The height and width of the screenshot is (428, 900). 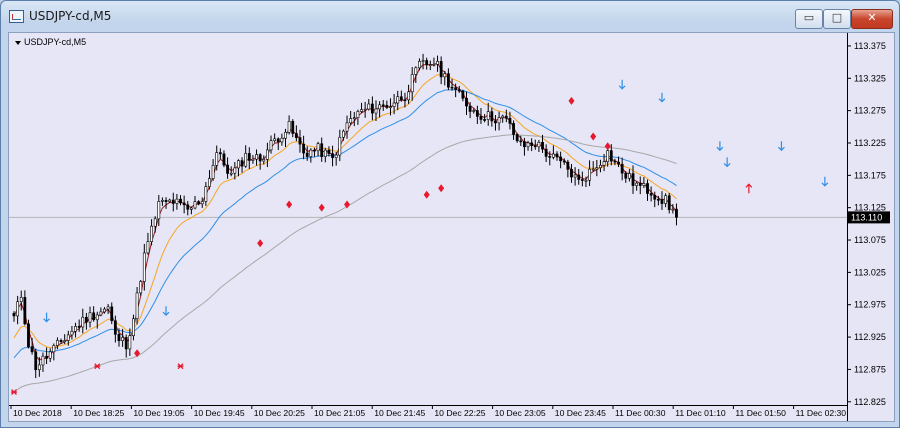 I want to click on close-button: ✕, so click(x=872, y=19).